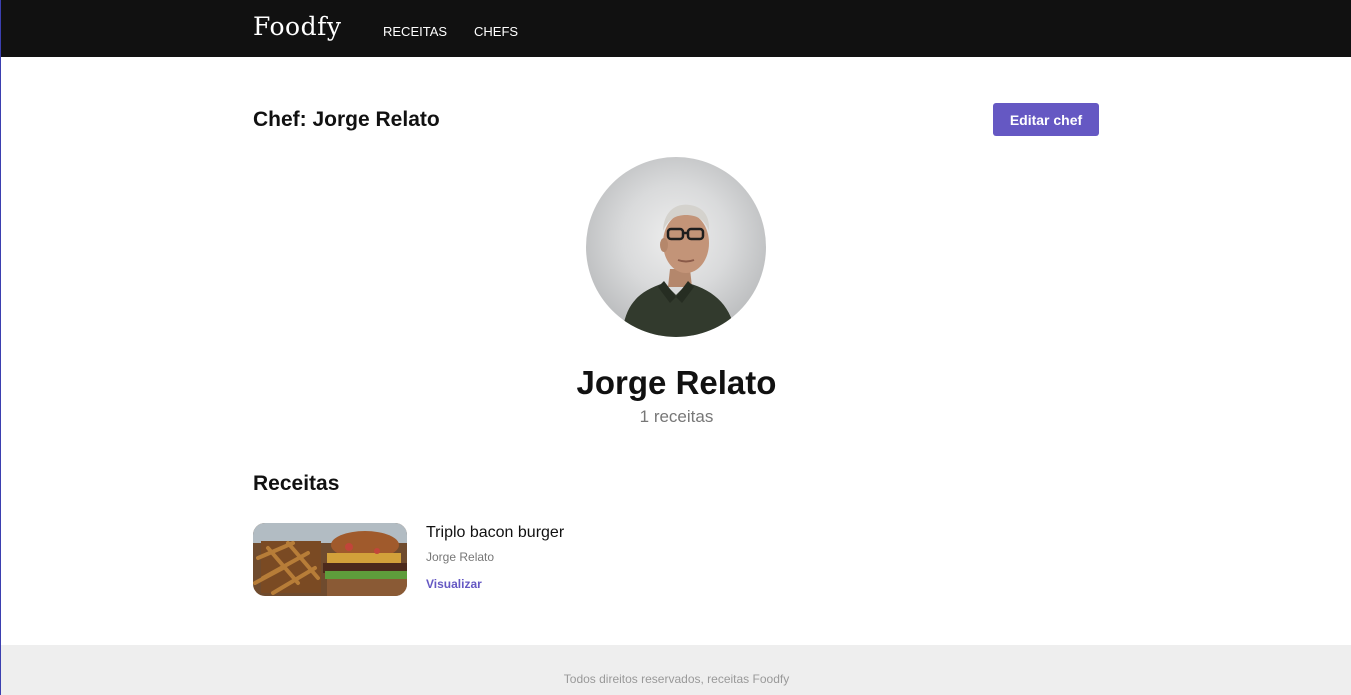  I want to click on chef-avatar, so click(676, 247).